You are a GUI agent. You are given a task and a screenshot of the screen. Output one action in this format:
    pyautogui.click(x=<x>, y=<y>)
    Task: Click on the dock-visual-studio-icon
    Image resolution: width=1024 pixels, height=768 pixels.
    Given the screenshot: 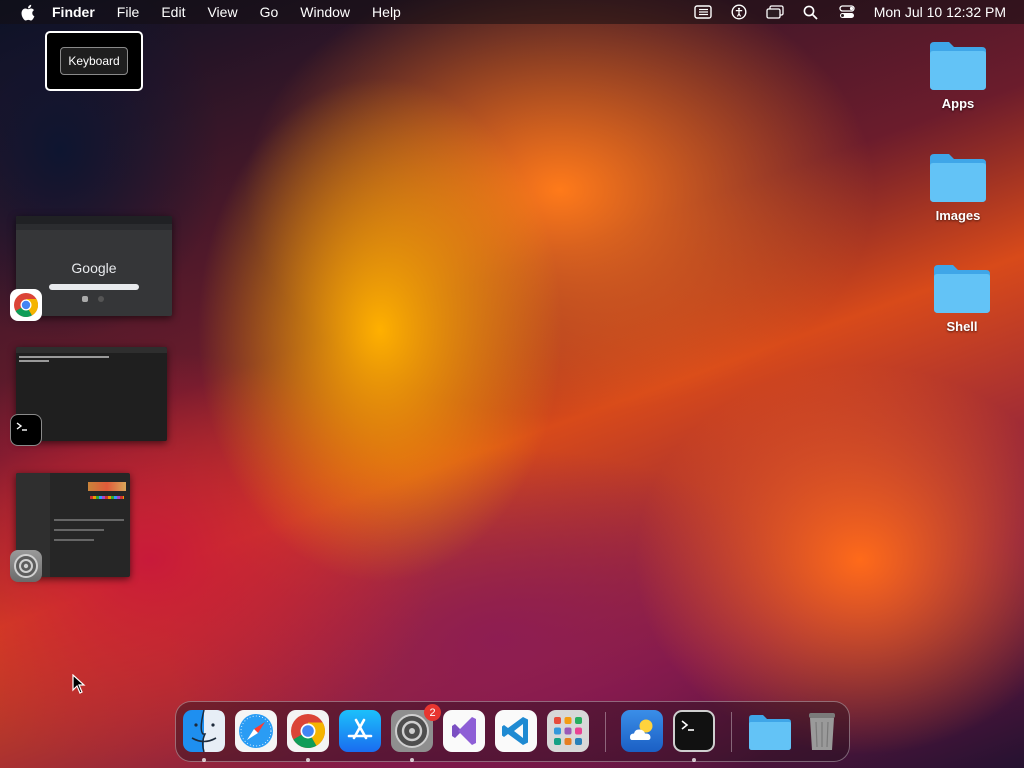 What is the action you would take?
    pyautogui.click(x=464, y=731)
    